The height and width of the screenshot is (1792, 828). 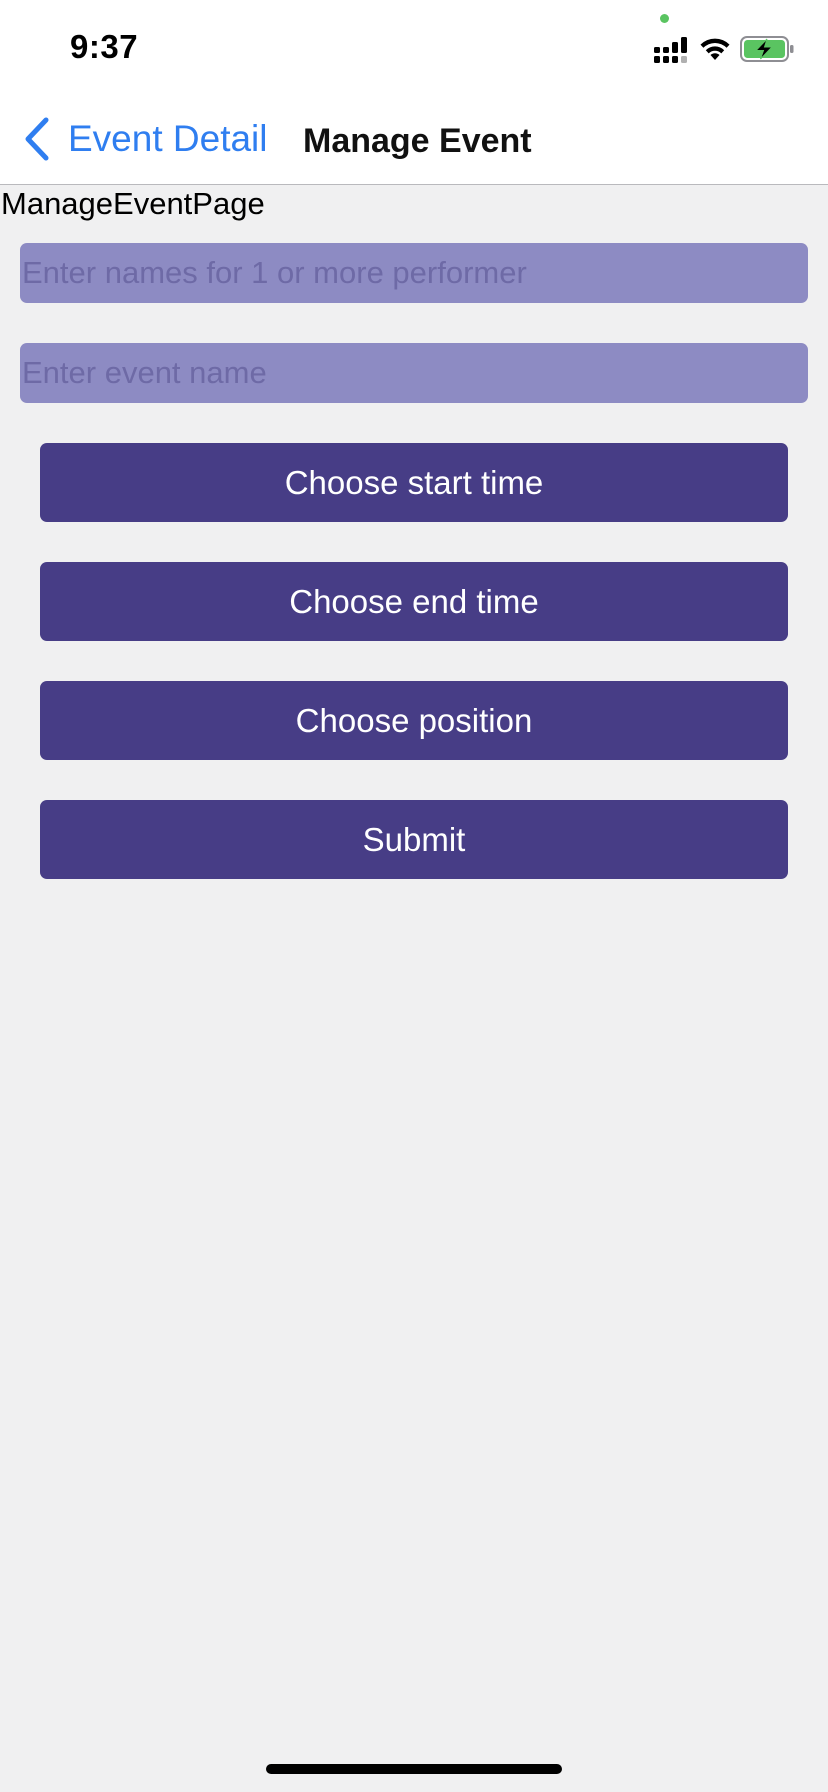 What do you see at coordinates (414, 839) in the screenshot?
I see `submit-button: Submit` at bounding box center [414, 839].